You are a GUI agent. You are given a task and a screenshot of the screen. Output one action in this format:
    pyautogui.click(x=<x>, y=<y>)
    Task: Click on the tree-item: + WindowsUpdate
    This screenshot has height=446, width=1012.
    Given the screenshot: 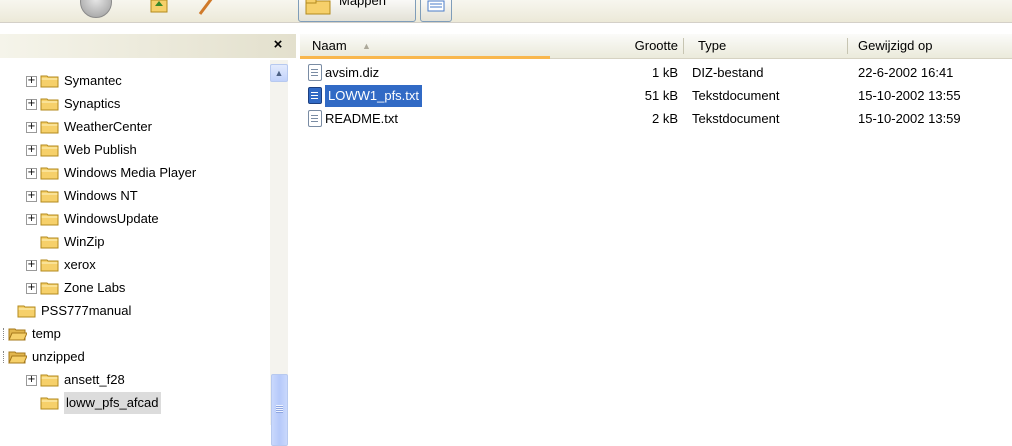 What is the action you would take?
    pyautogui.click(x=134, y=219)
    